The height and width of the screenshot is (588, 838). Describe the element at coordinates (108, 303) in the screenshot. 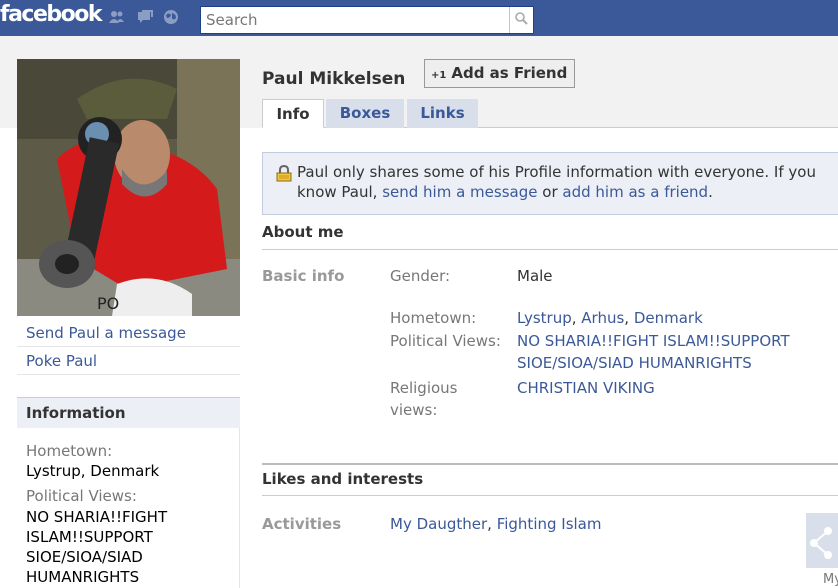

I see `photo-shirt-text: PO` at that location.